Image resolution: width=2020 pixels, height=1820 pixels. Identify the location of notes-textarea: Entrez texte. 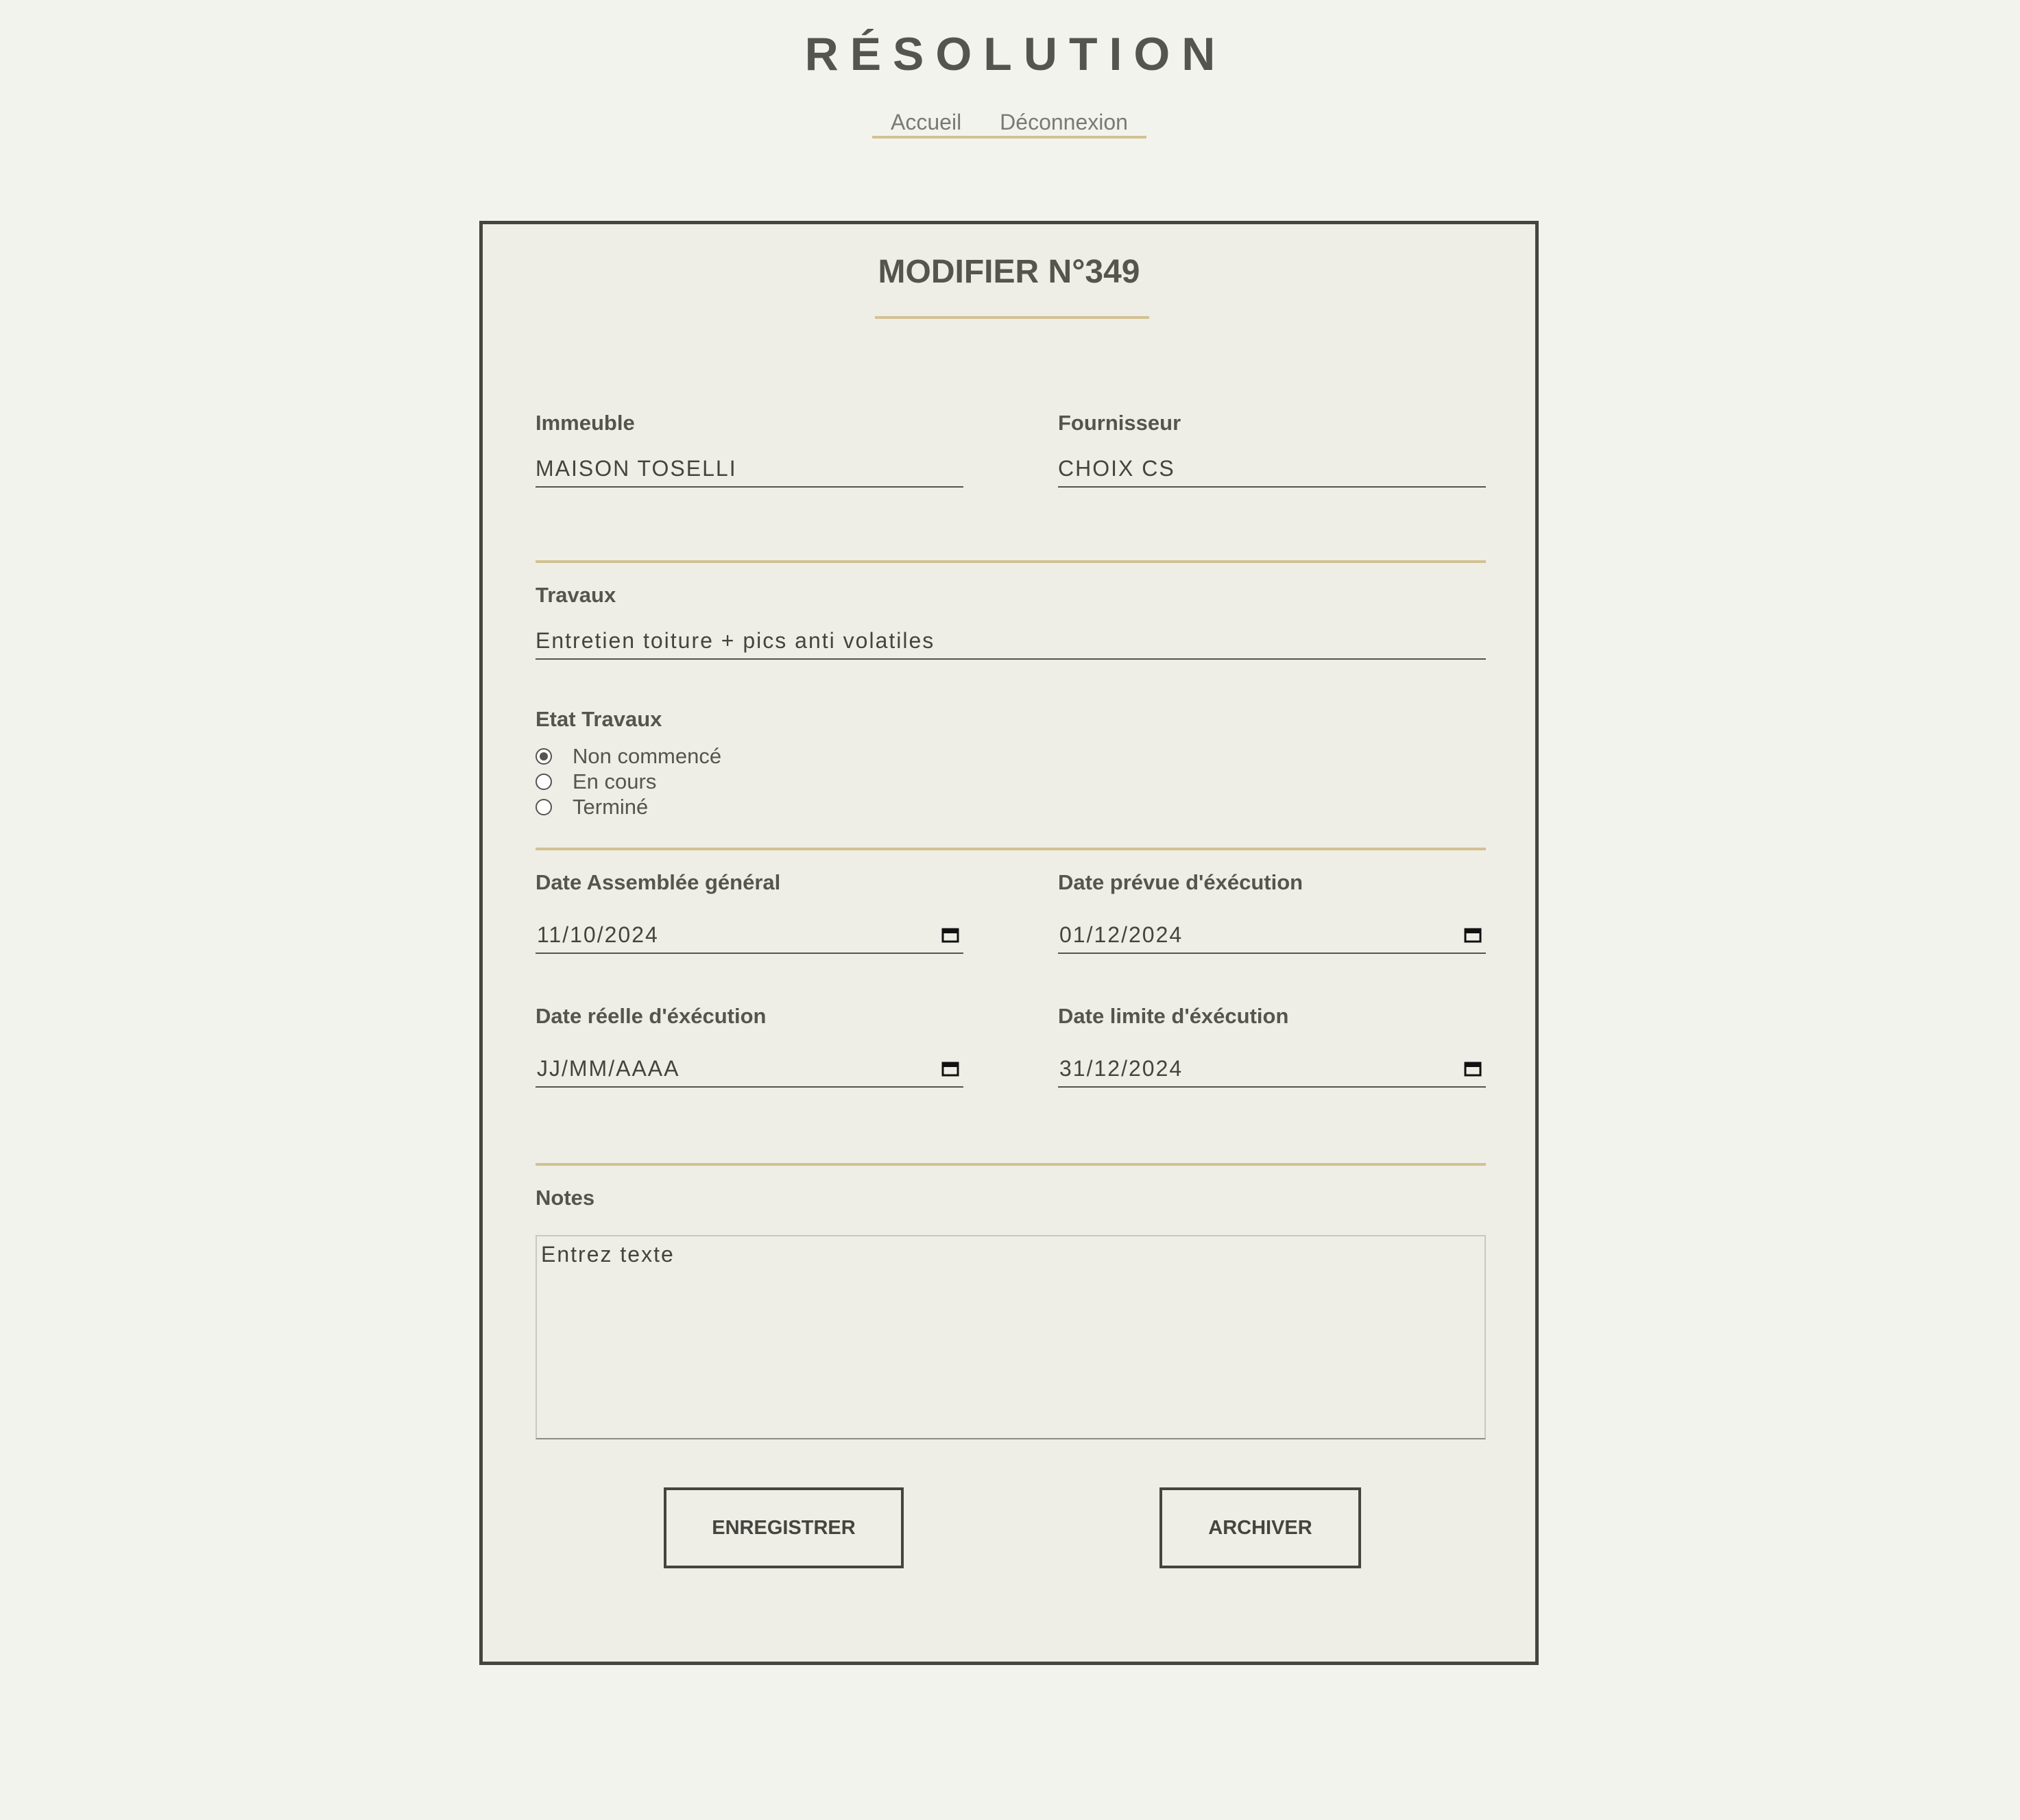
(1011, 1337).